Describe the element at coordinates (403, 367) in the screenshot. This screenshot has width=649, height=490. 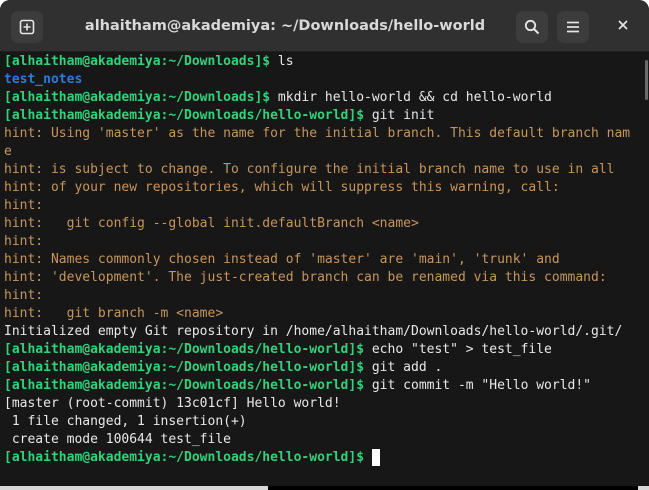
I see `command-text: git add .` at that location.